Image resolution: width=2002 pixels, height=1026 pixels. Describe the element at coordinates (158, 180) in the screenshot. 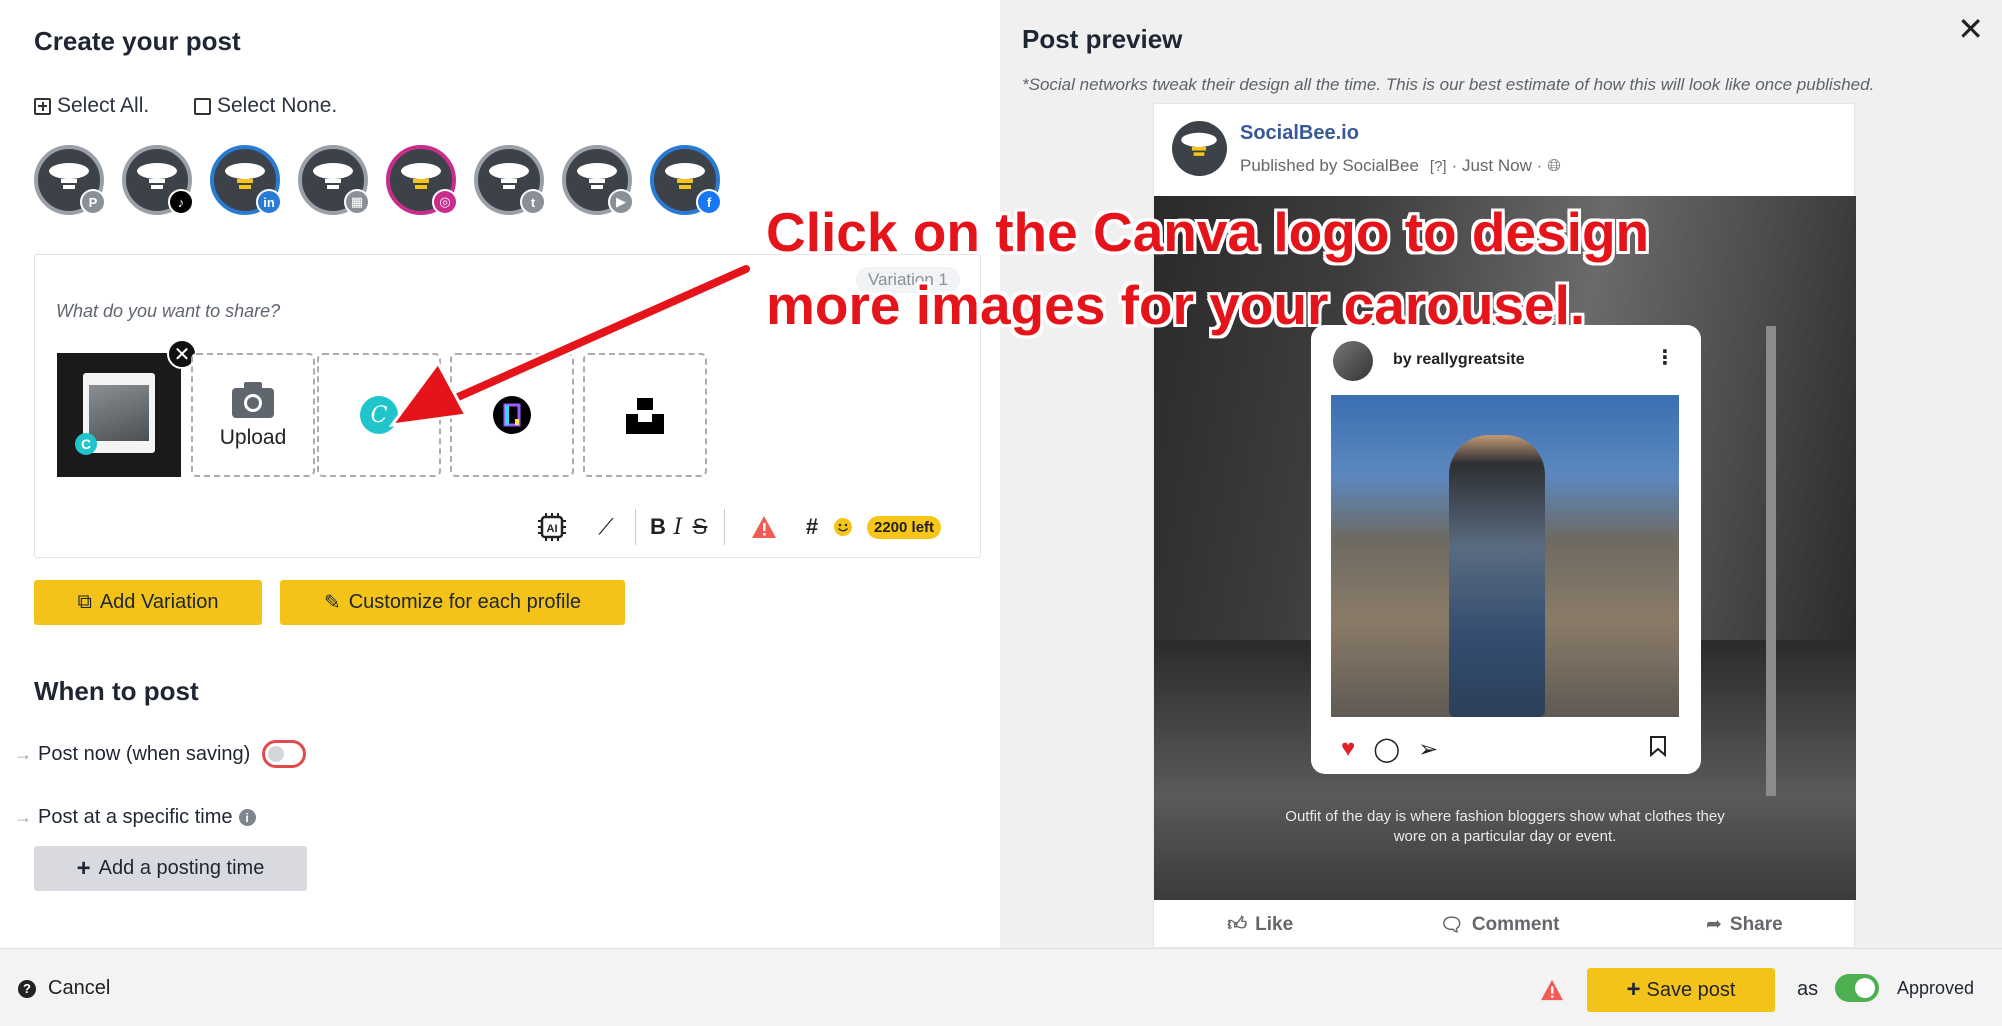

I see `profile-tiktok: ♪` at that location.